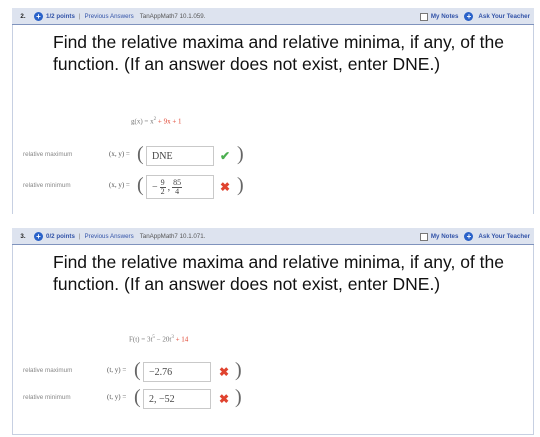 This screenshot has width=540, height=437. What do you see at coordinates (172, 236) in the screenshot?
I see `problem-code: TanAppMath7 10.1.071.` at bounding box center [172, 236].